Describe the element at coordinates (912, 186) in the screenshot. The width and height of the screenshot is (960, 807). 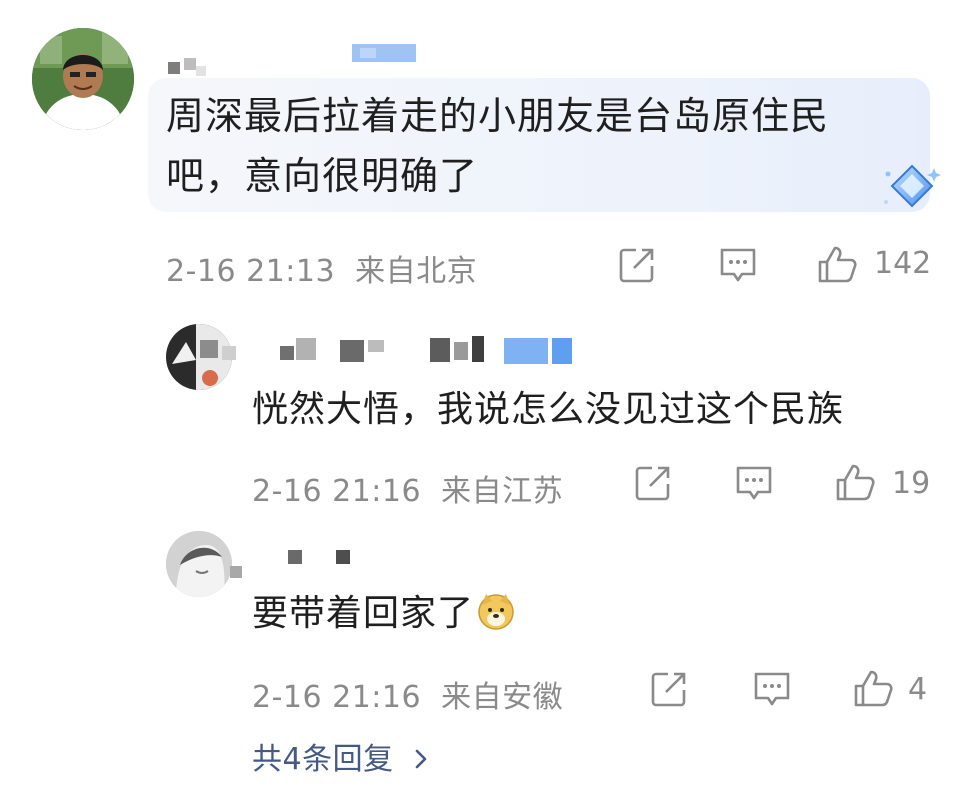
I see `diamond-badge-icon` at that location.